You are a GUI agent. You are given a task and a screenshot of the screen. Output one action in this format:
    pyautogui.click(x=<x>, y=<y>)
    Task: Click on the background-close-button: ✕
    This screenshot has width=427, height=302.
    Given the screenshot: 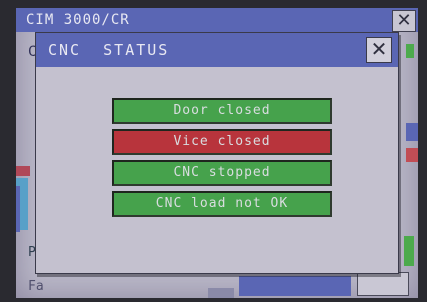 What is the action you would take?
    pyautogui.click(x=404, y=21)
    